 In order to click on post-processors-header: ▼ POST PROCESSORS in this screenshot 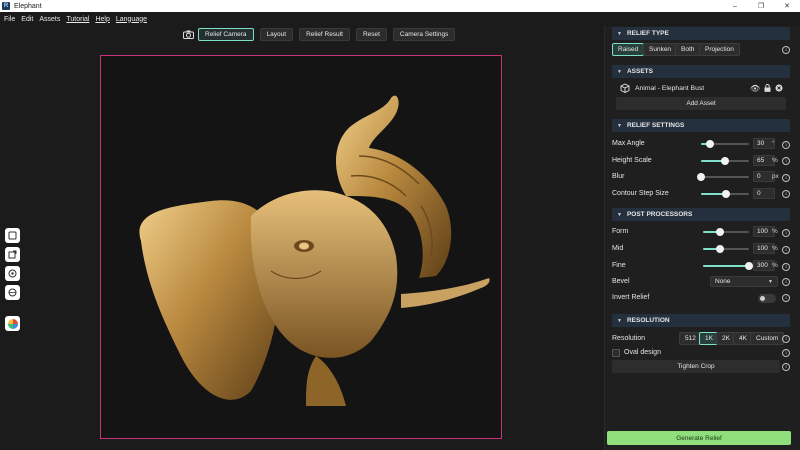, I will do `click(701, 214)`.